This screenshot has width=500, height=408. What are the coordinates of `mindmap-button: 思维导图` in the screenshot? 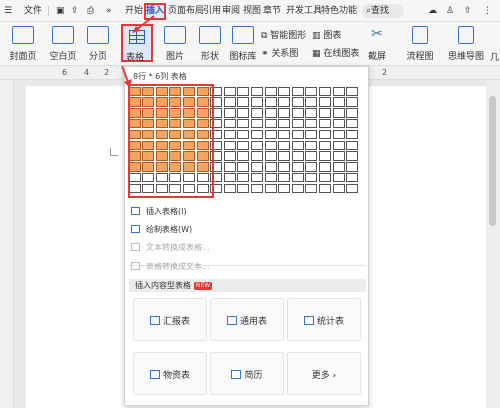 It's located at (466, 44).